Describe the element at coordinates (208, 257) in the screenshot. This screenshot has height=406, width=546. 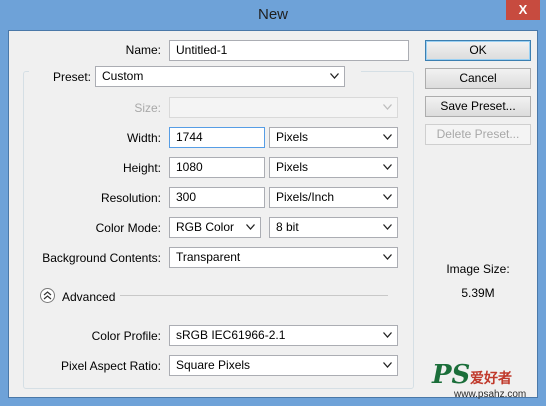
I see `background-contents-value: Transparent` at that location.